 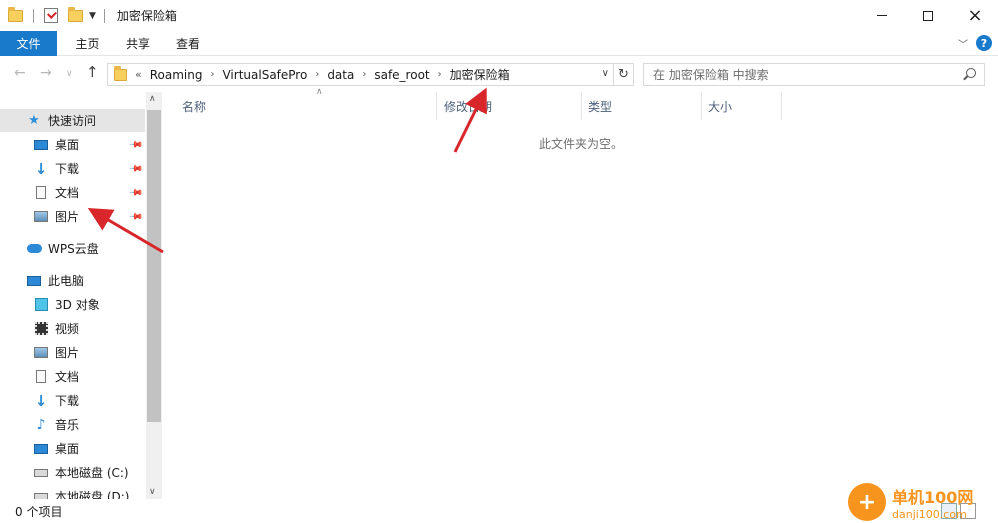 What do you see at coordinates (72, 352) in the screenshot?
I see `nav-pictures: 图片` at bounding box center [72, 352].